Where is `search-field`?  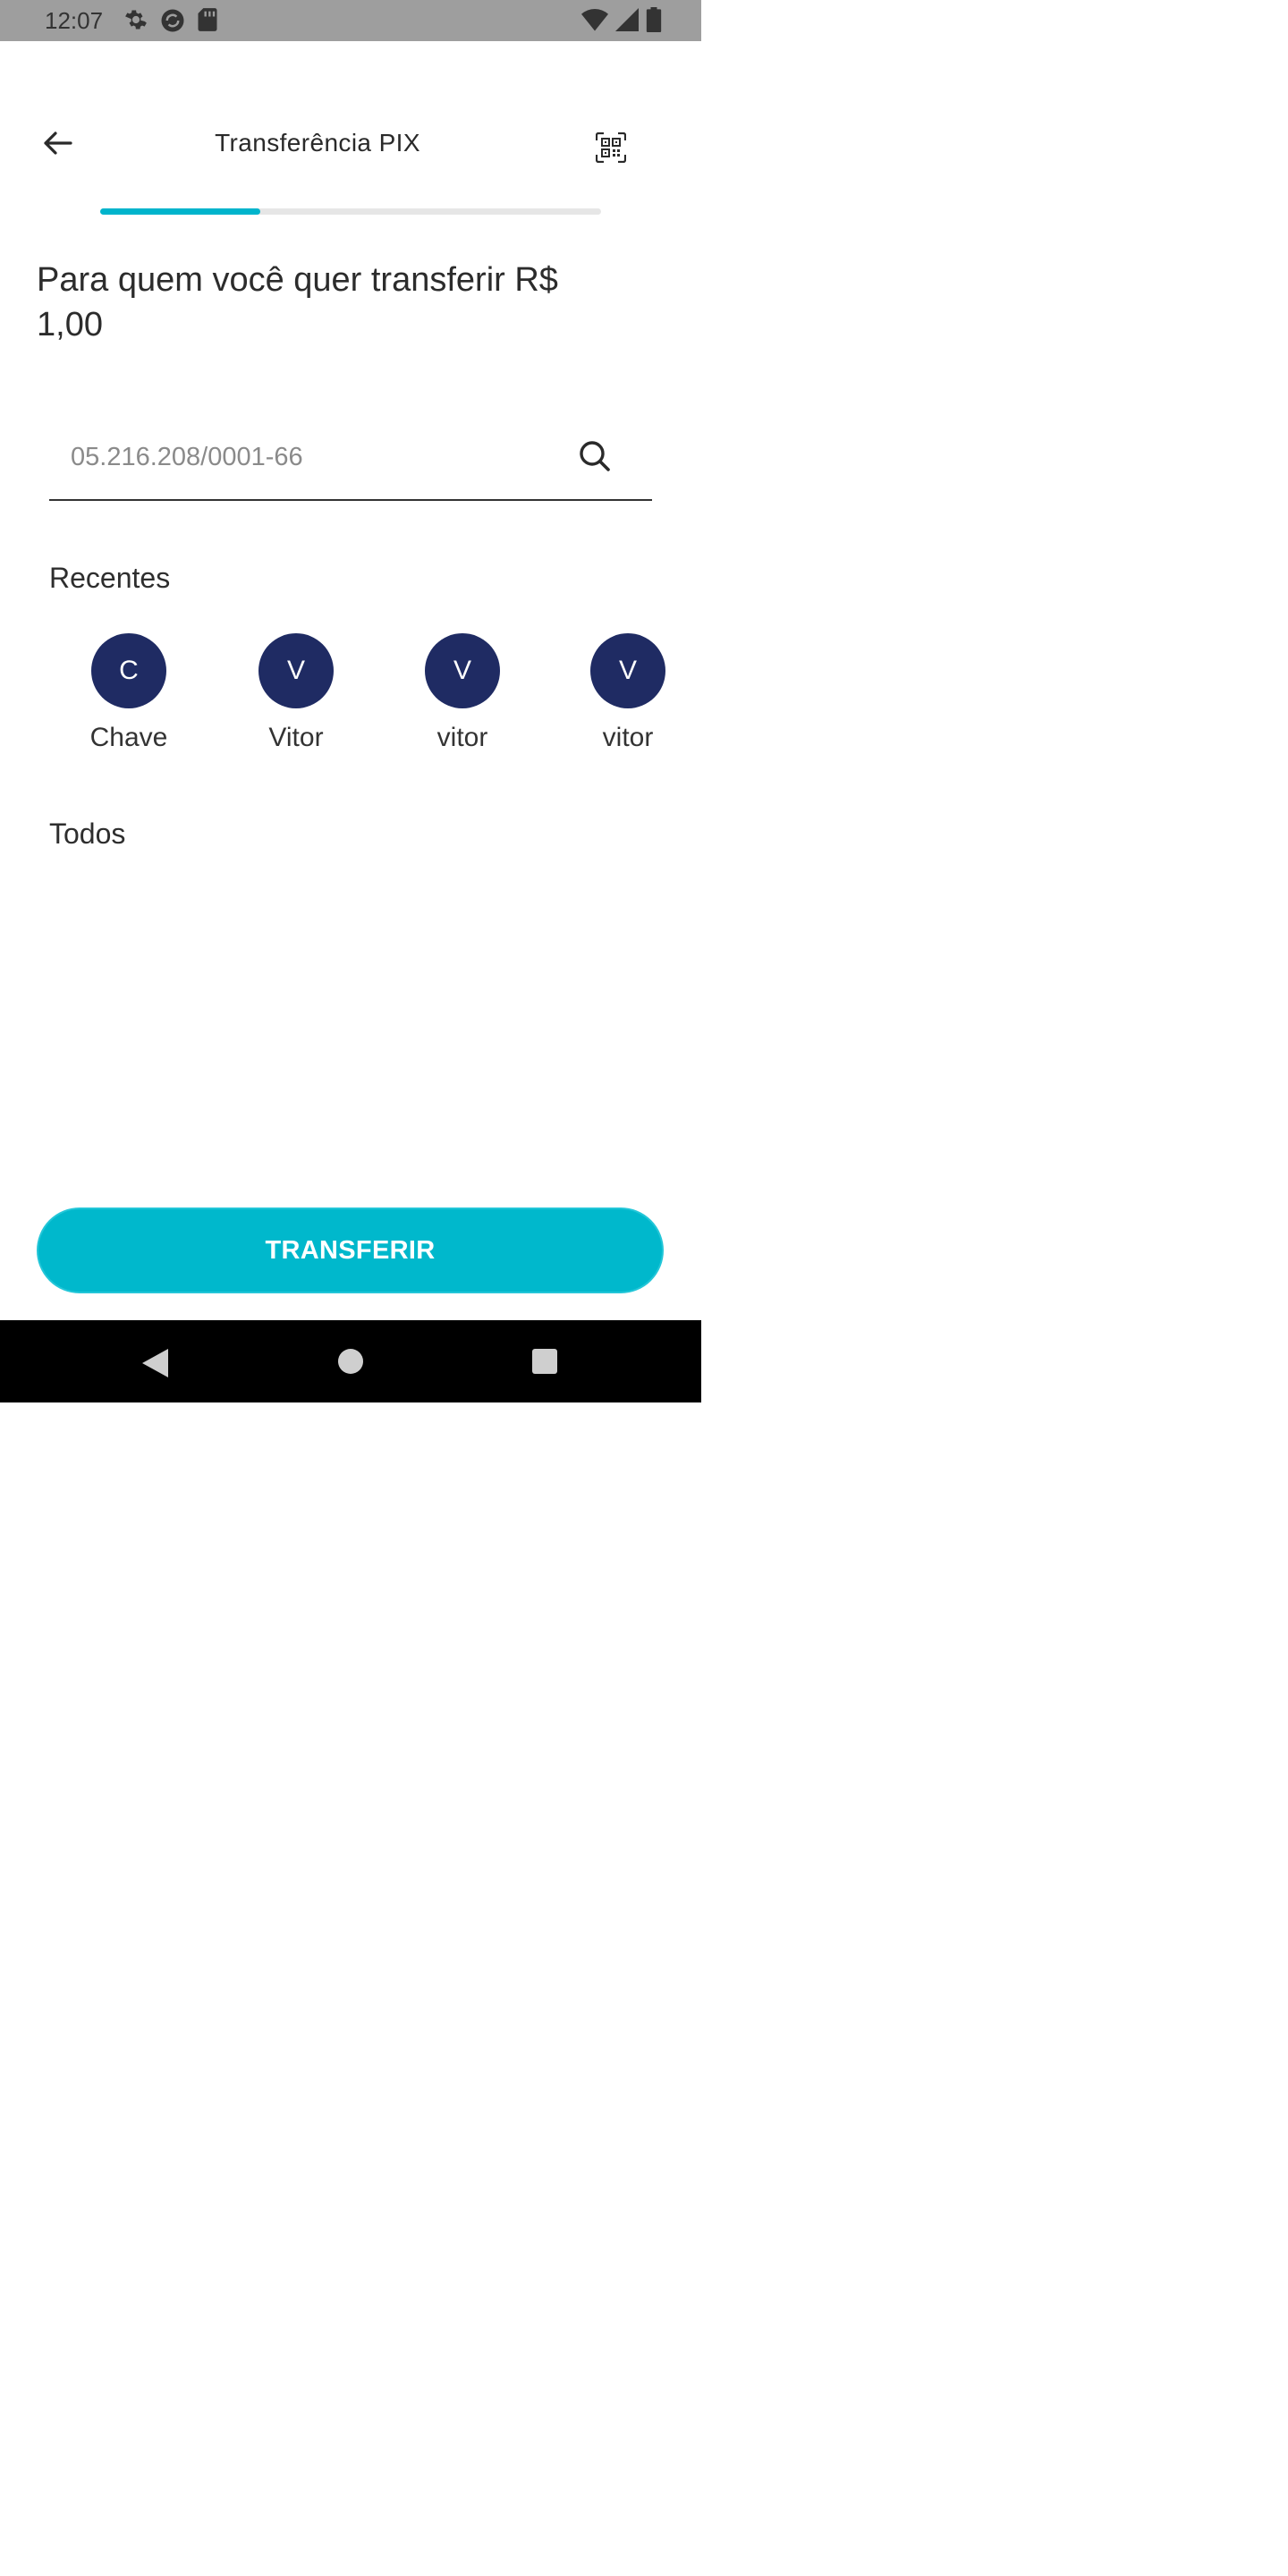
search-field is located at coordinates (350, 460).